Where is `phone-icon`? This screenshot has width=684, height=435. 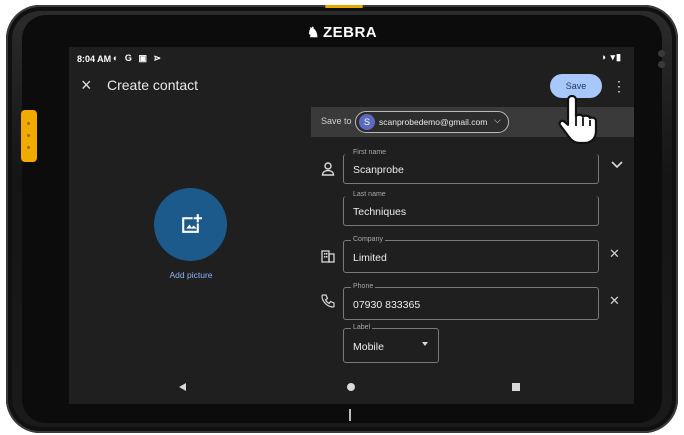 phone-icon is located at coordinates (328, 301).